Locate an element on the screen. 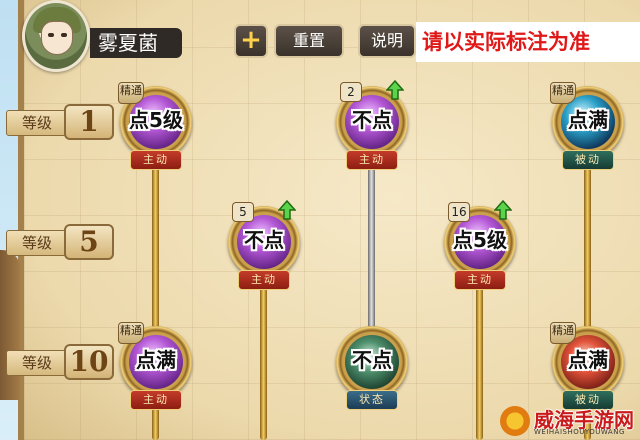 This screenshot has width=640, height=440. level-tag-1: 等级 1 is located at coordinates (60, 122).